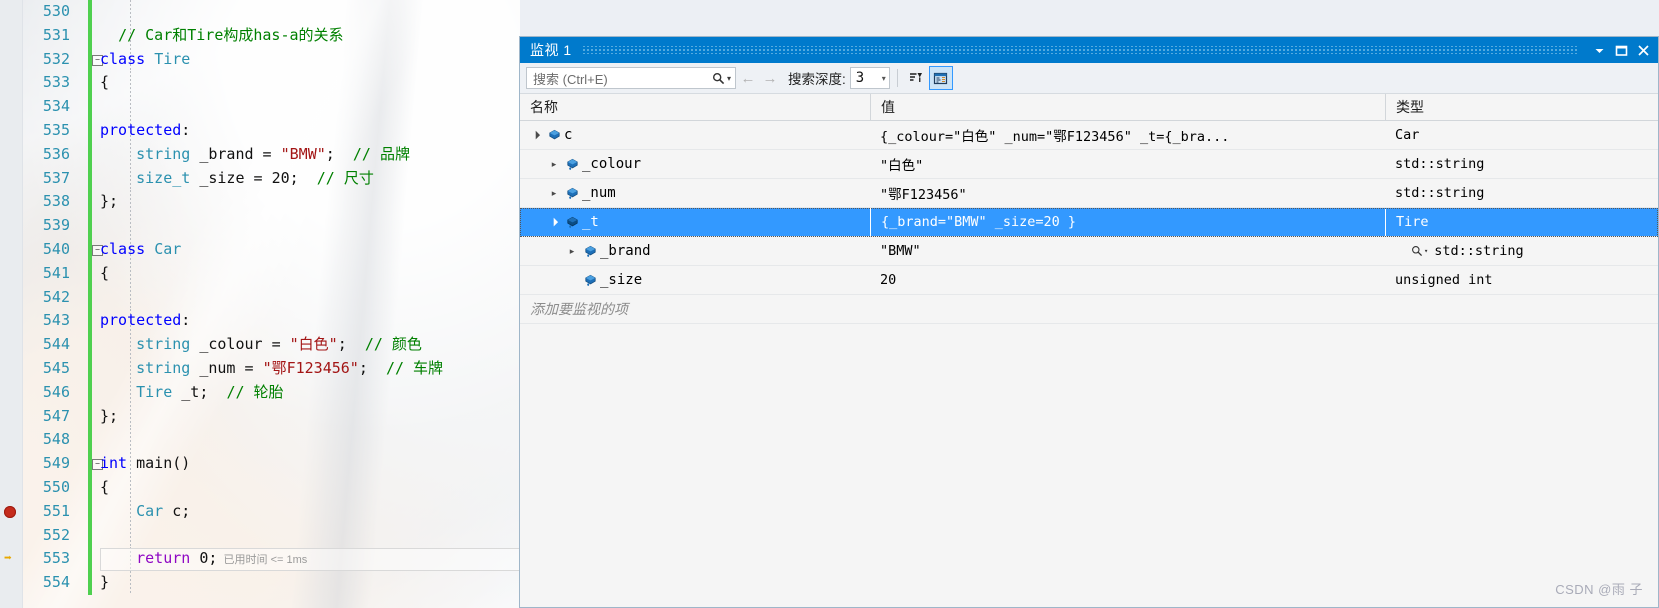 The image size is (1659, 608). I want to click on filter-toolbar-button, so click(916, 78).